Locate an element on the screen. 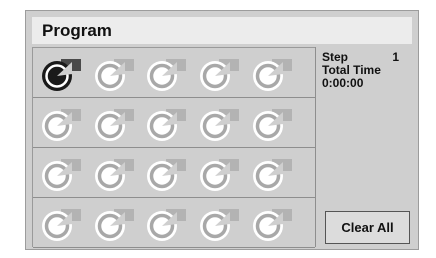 Image resolution: width=436 pixels, height=258 pixels. page-title: Program is located at coordinates (77, 30).